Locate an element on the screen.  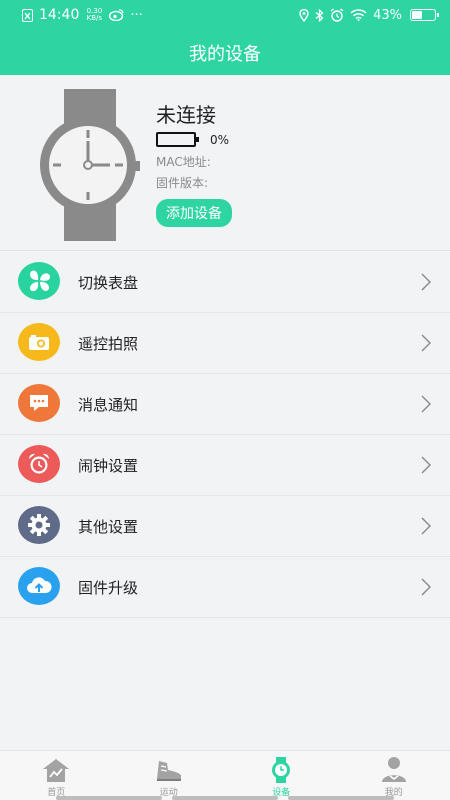
tab-profile: 我的 is located at coordinates (394, 775).